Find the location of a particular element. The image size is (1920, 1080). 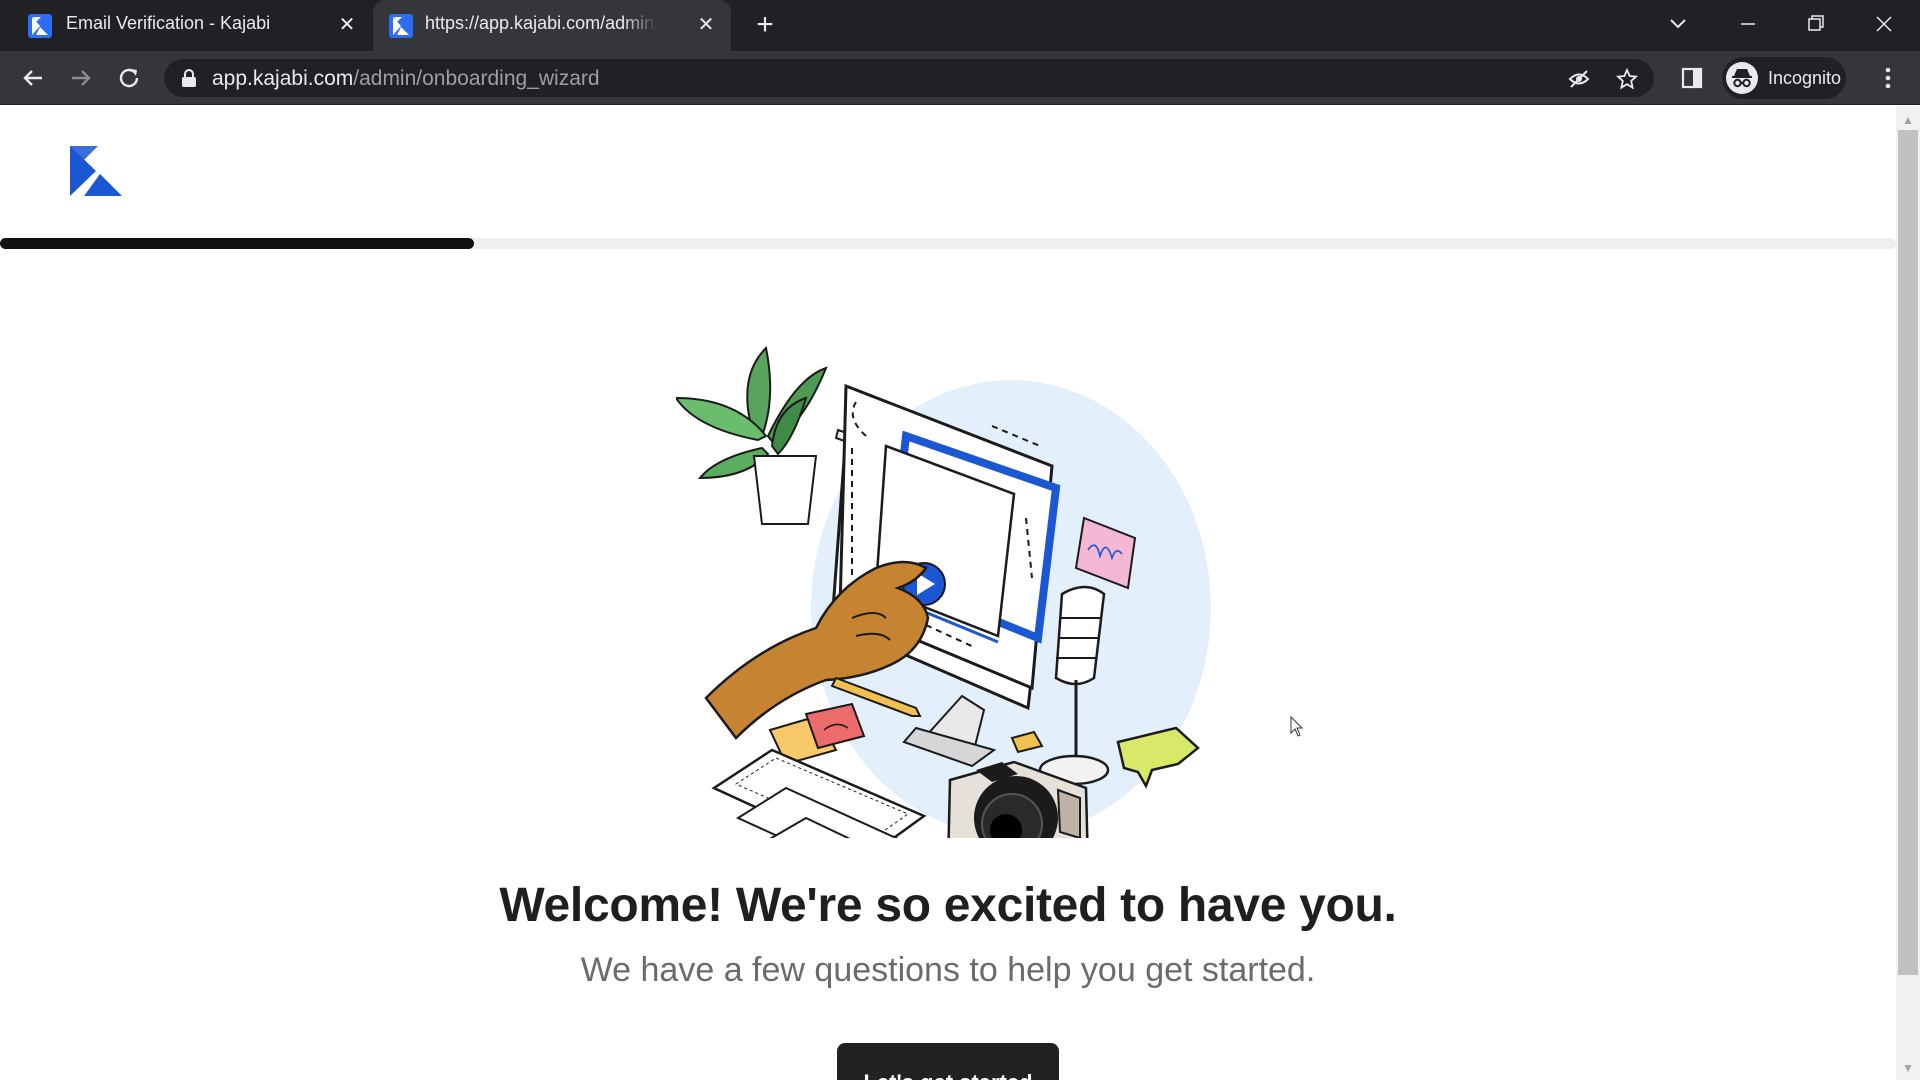

tab-email-verification: Email Verification - Kajabi ✕ is located at coordinates (185, 25).